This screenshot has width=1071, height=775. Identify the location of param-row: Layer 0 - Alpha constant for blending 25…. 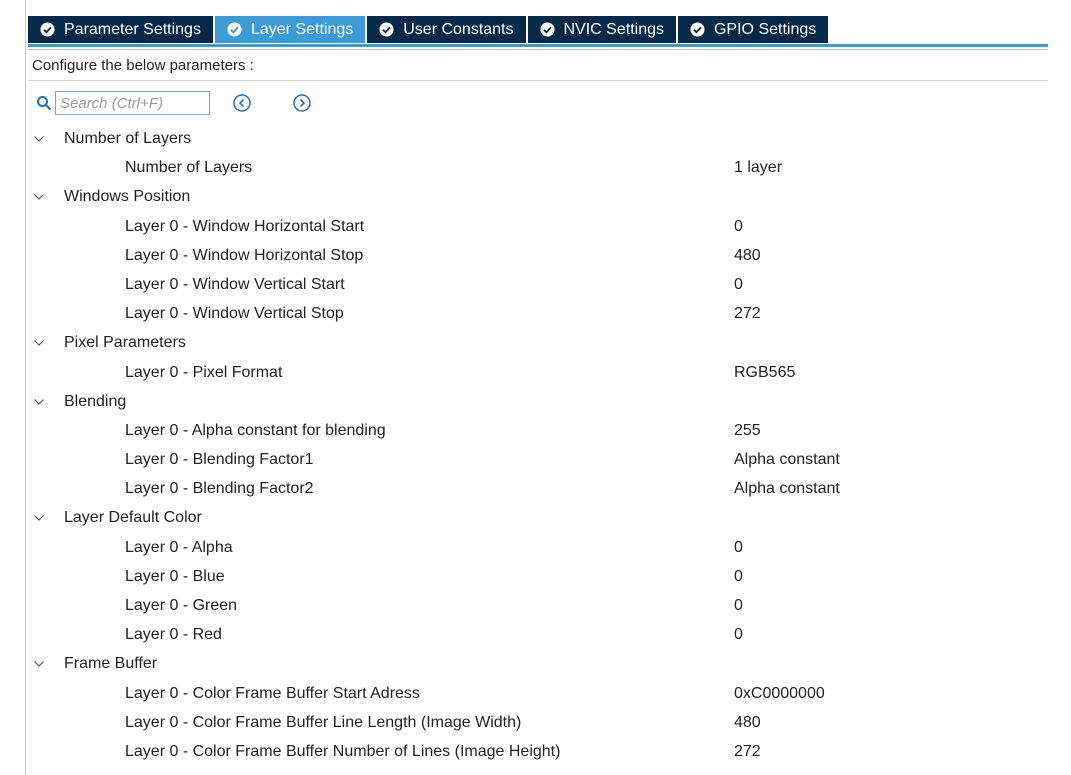
(540, 430).